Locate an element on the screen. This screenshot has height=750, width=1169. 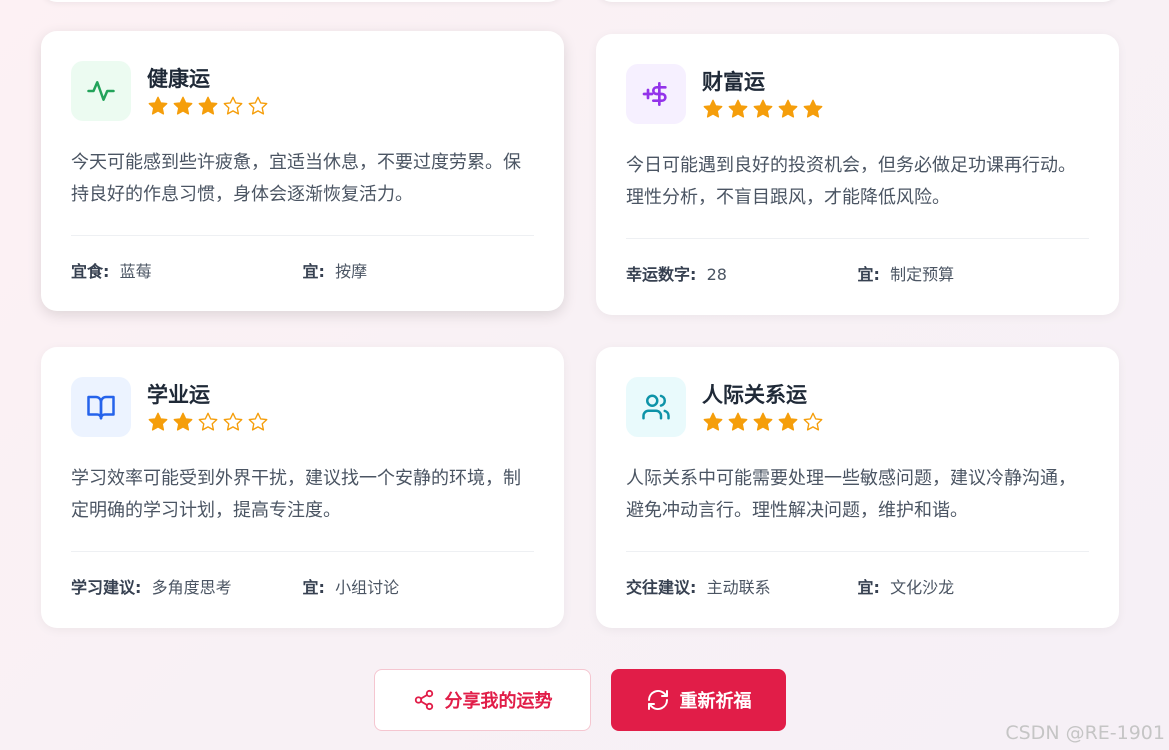
meta-item: 幸运数字: 28 is located at coordinates (742, 273).